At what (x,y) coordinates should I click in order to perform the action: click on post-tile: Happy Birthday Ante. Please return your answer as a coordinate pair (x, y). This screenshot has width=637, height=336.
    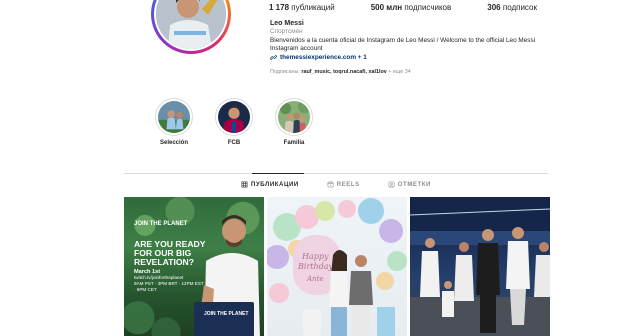
    Looking at the image, I should click on (337, 266).